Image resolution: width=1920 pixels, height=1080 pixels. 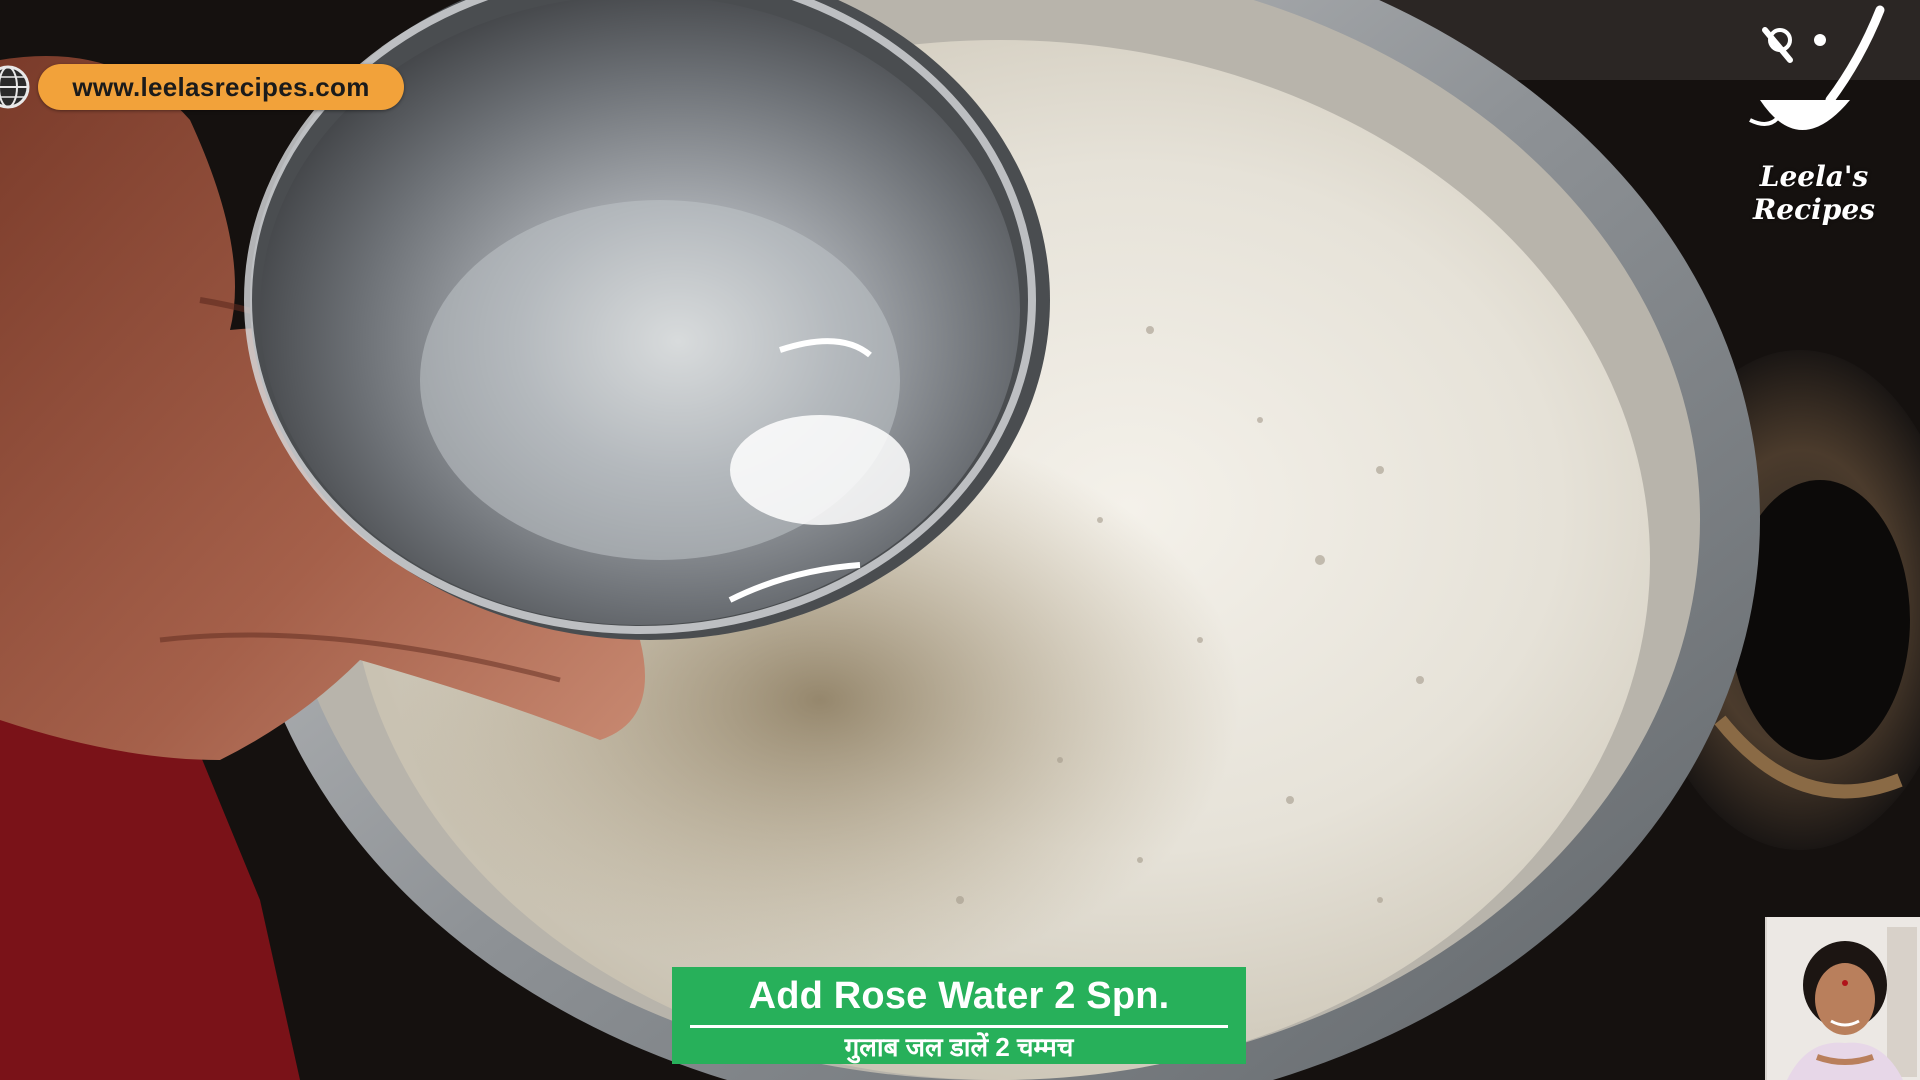 I want to click on presenter-webcam, so click(x=1842, y=998).